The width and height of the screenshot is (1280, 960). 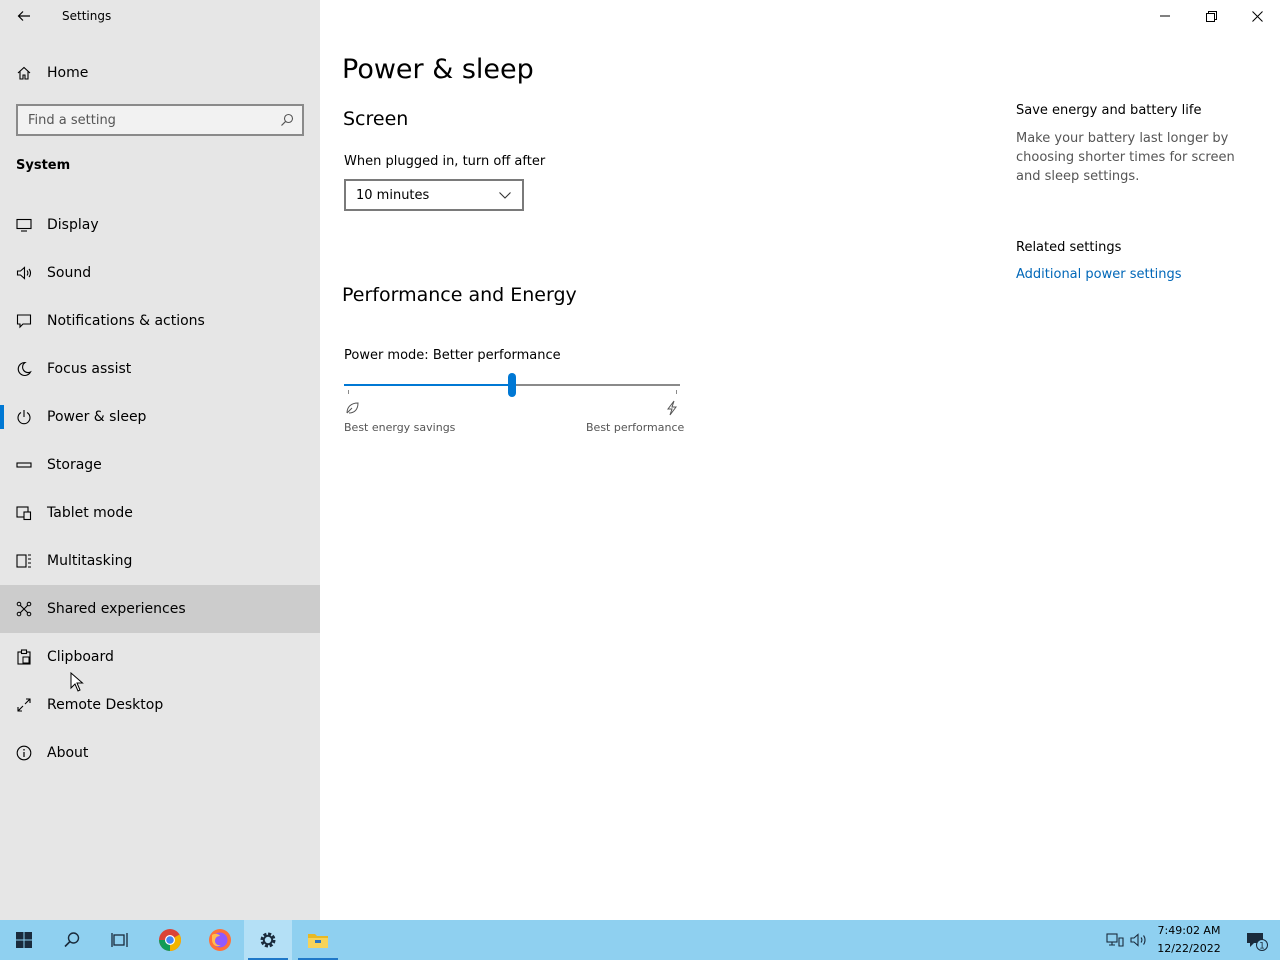 What do you see at coordinates (160, 465) in the screenshot?
I see `sidebar-item-storage: Storage` at bounding box center [160, 465].